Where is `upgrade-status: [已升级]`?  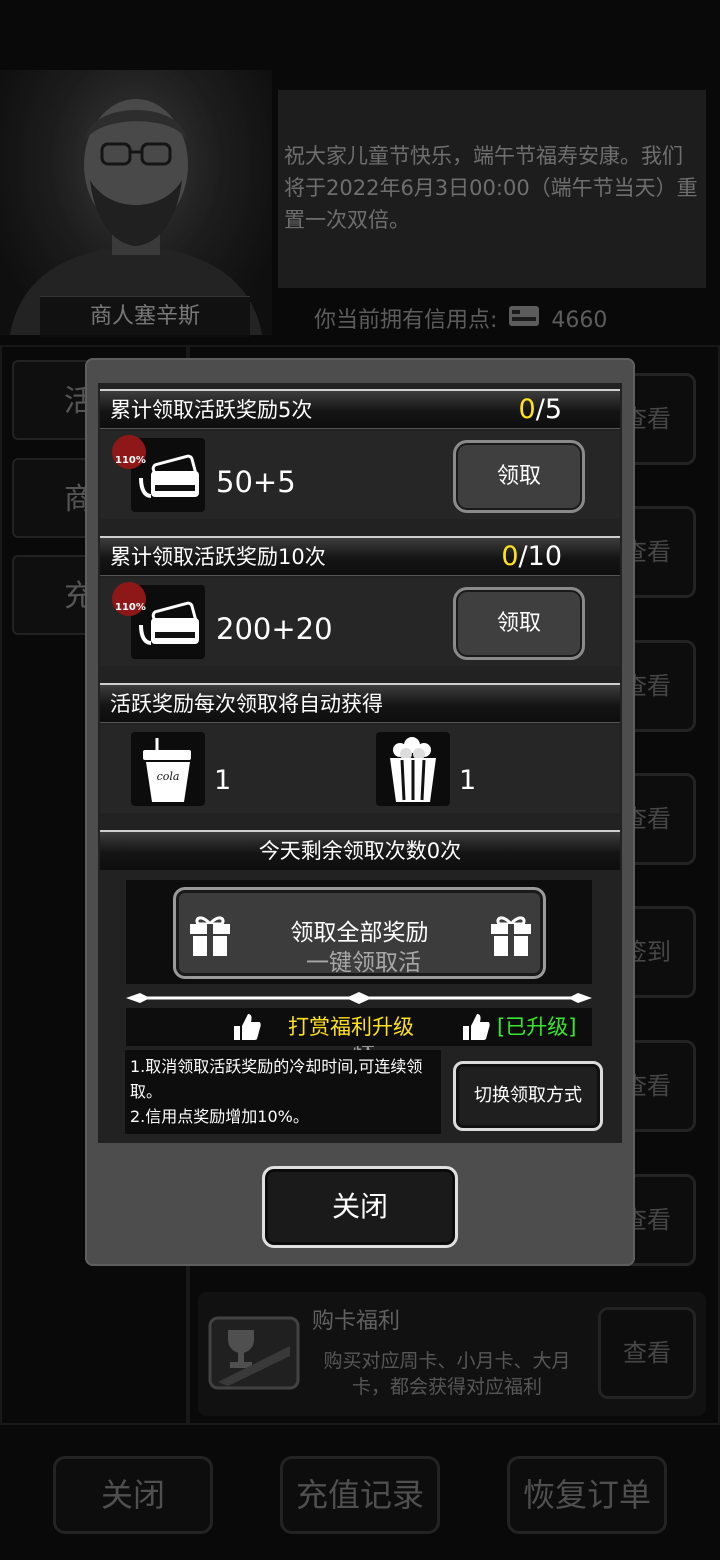
upgrade-status: [已升级] is located at coordinates (537, 1027).